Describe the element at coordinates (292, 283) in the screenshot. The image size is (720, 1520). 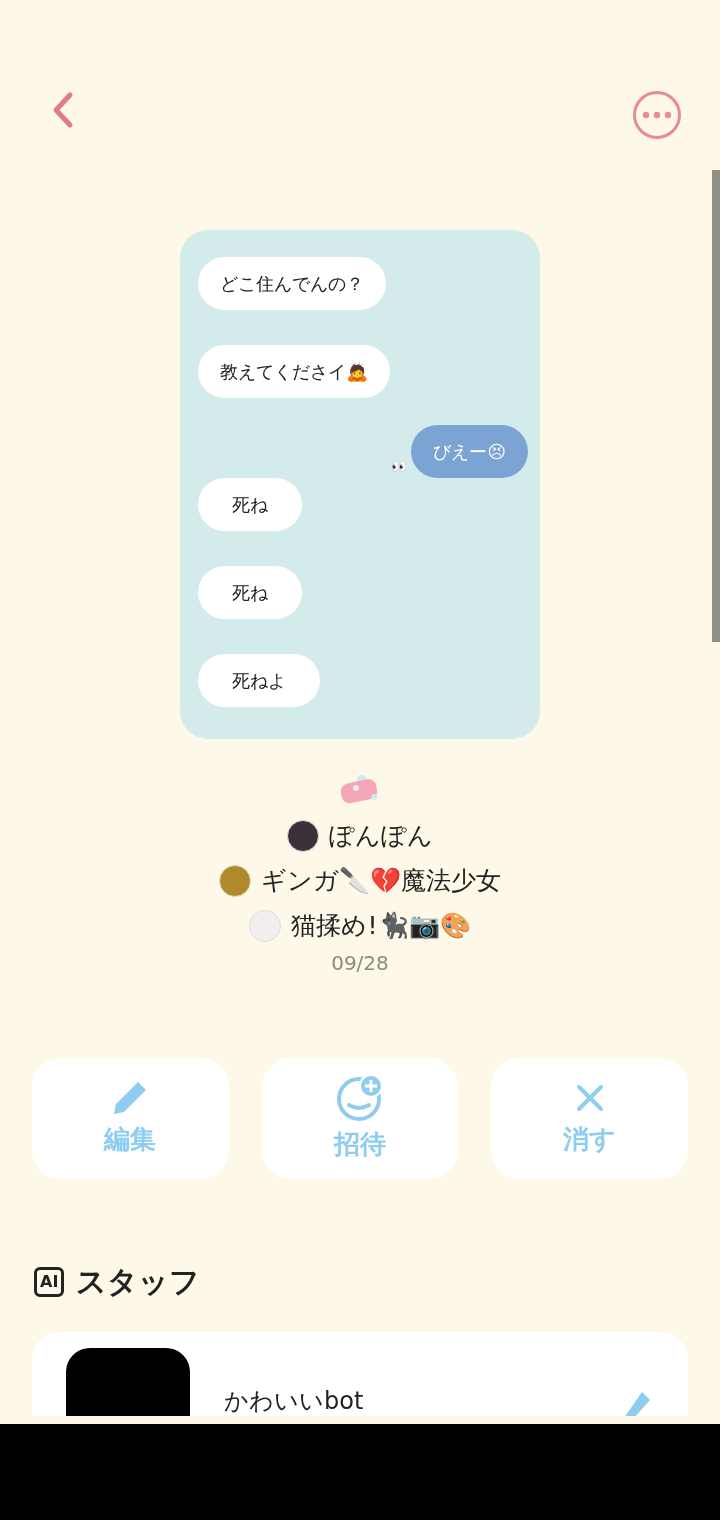
I see `message-bubble: どこ住んでんの？` at that location.